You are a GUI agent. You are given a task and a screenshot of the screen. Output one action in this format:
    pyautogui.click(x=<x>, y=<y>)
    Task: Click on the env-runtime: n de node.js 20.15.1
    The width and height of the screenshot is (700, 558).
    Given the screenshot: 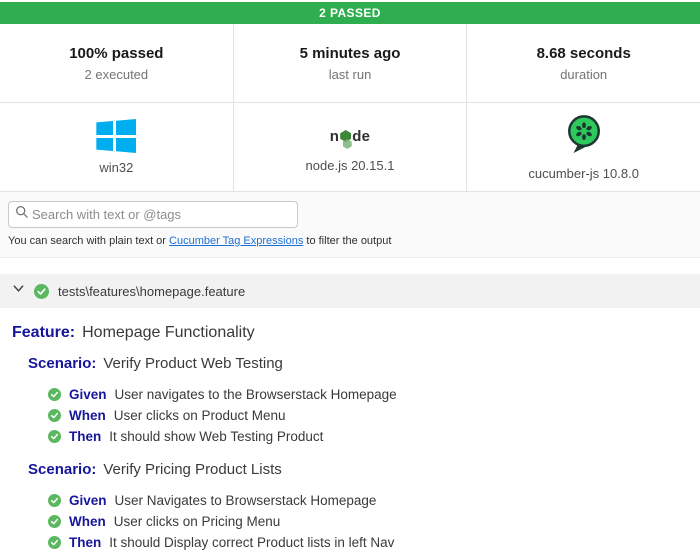 What is the action you would take?
    pyautogui.click(x=349, y=147)
    